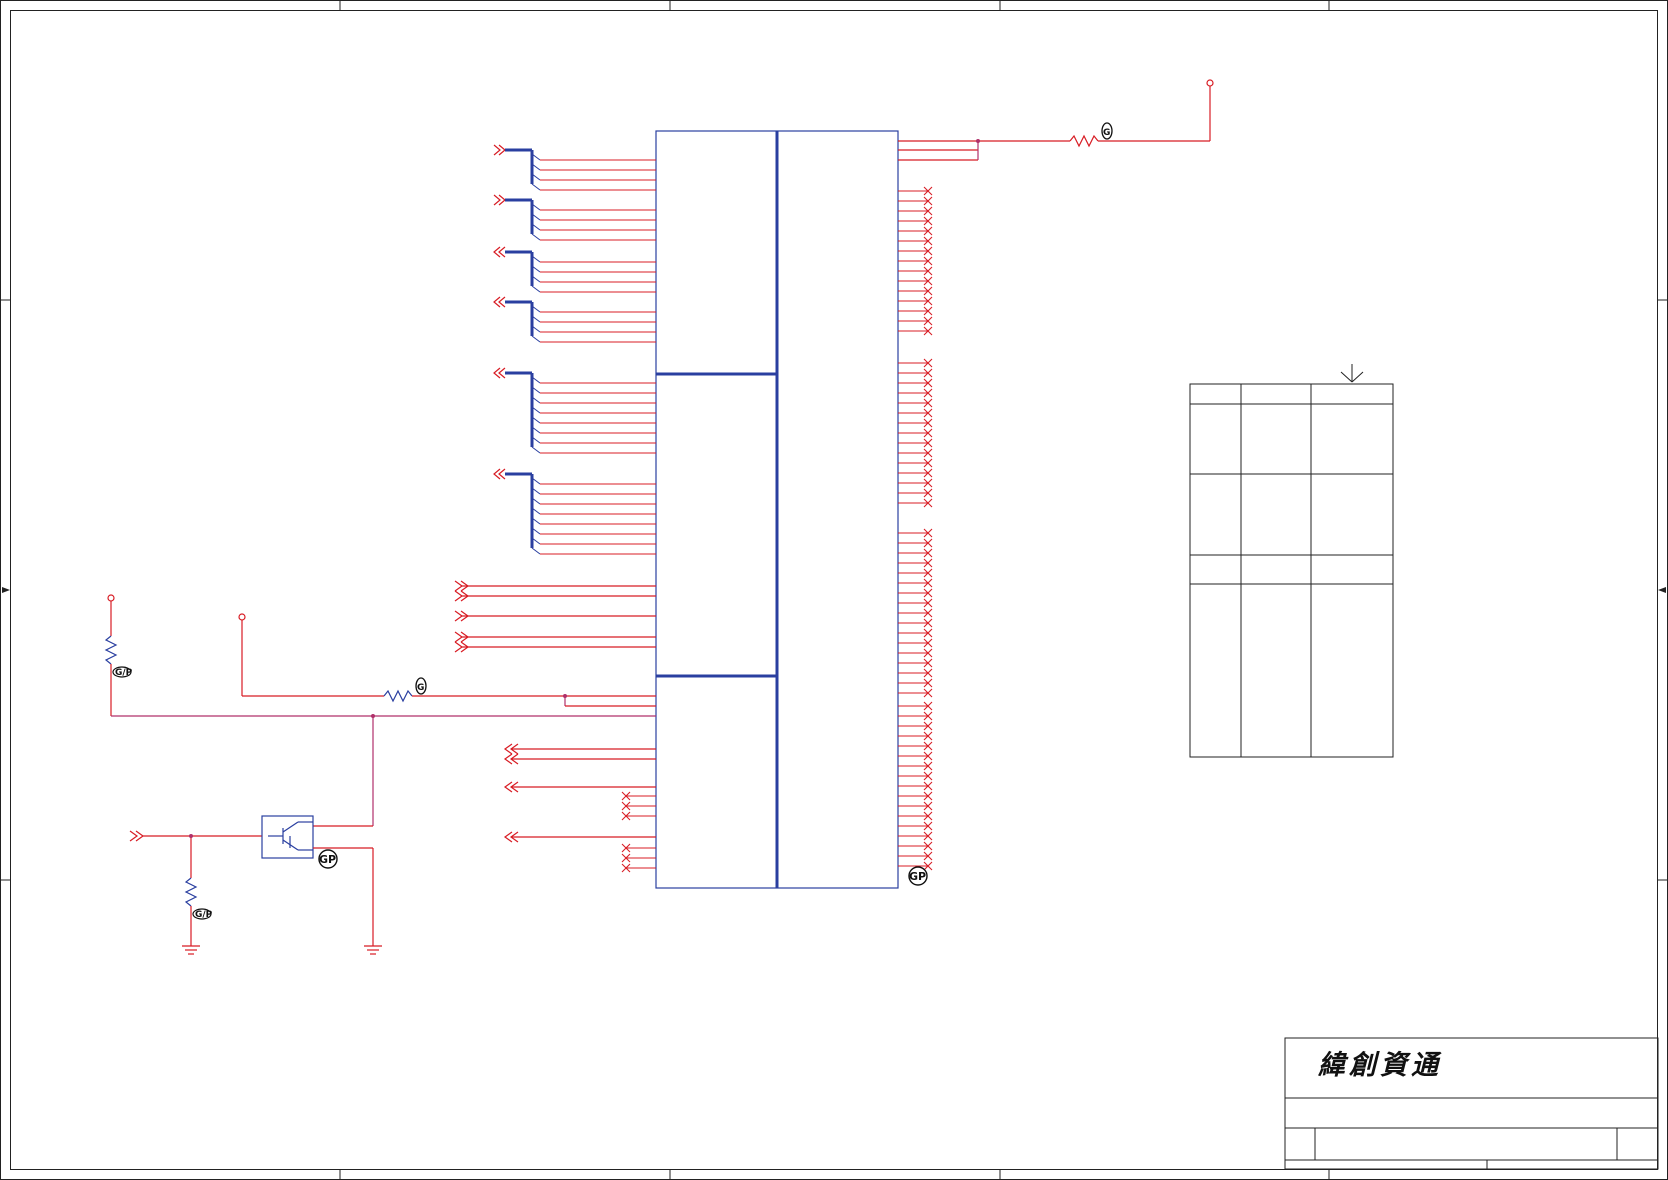  I want to click on gp-marker-ic: GP, so click(918, 876).